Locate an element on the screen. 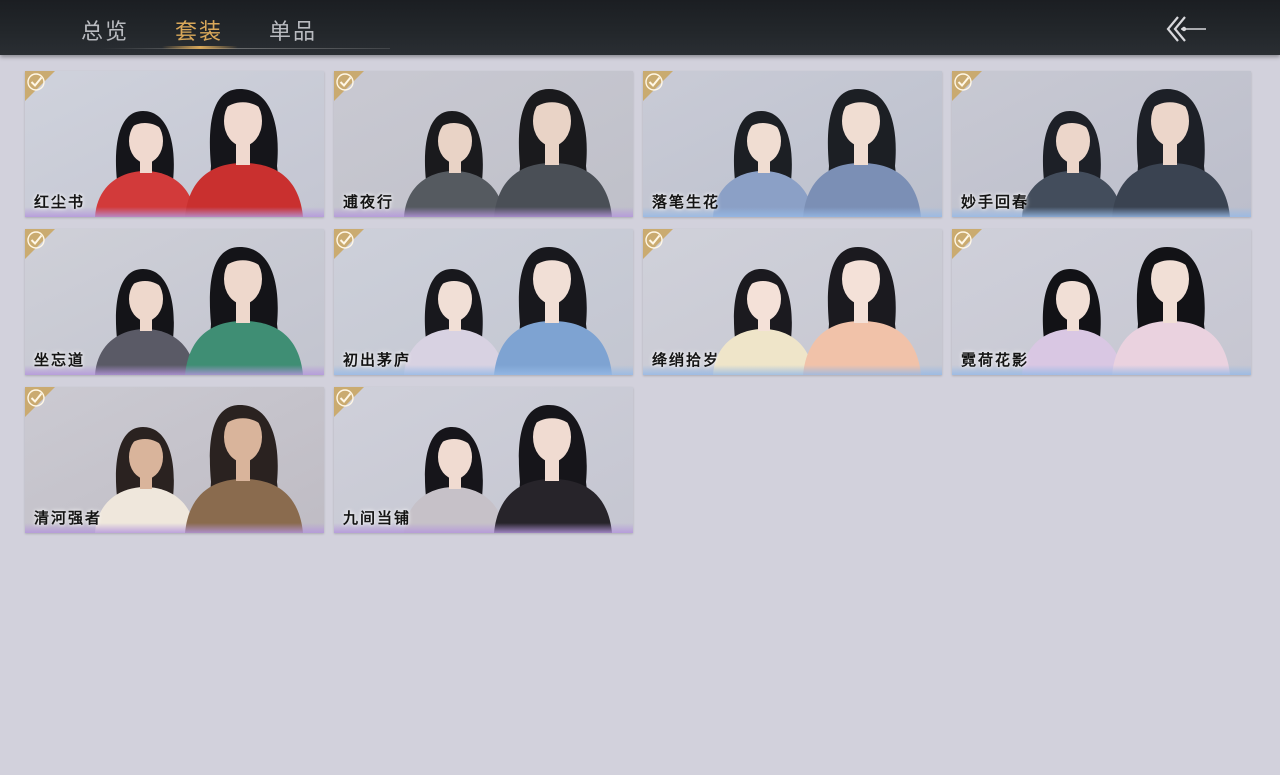 The image size is (1280, 775). outfit-card: 落笔生花 is located at coordinates (792, 144).